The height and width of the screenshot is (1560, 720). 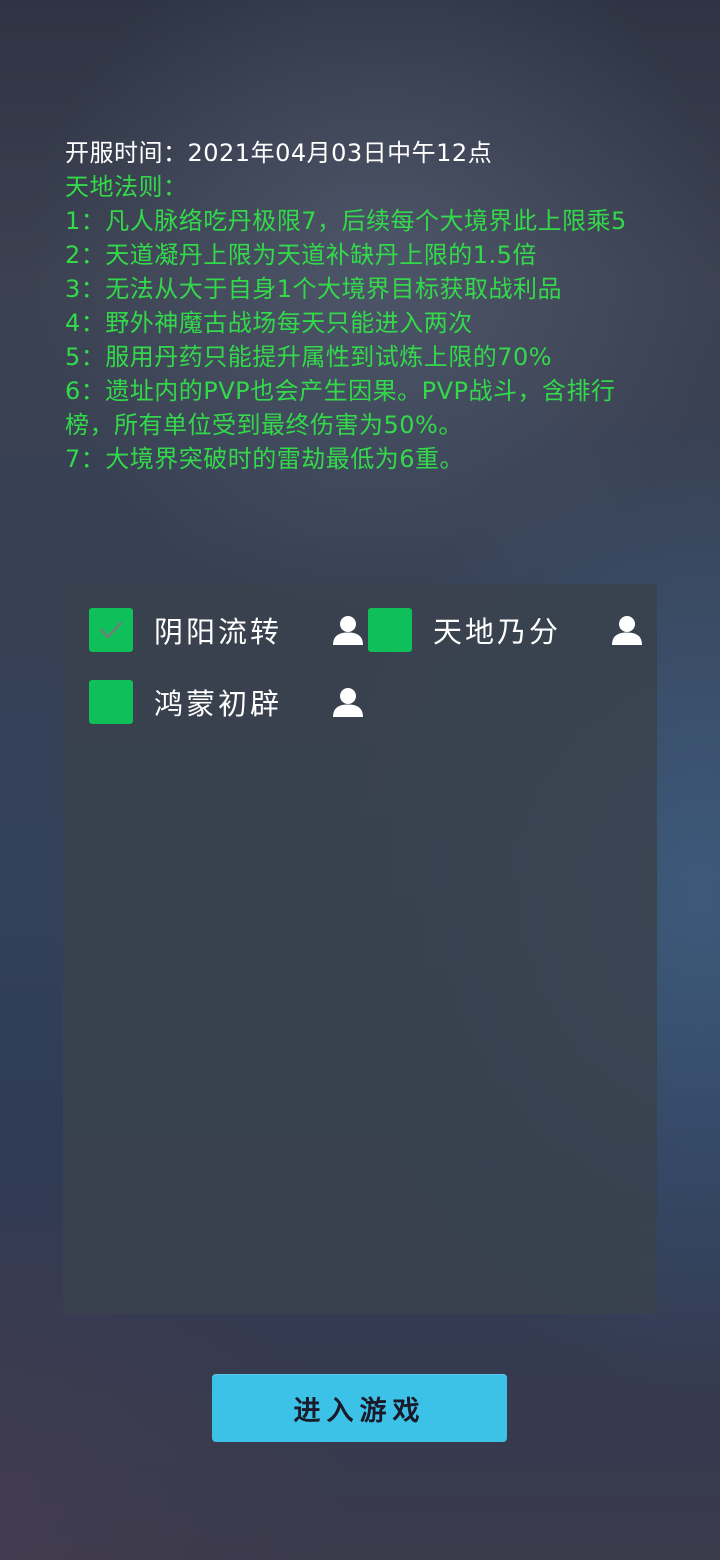 I want to click on server-name: 天地乃分, so click(x=497, y=632).